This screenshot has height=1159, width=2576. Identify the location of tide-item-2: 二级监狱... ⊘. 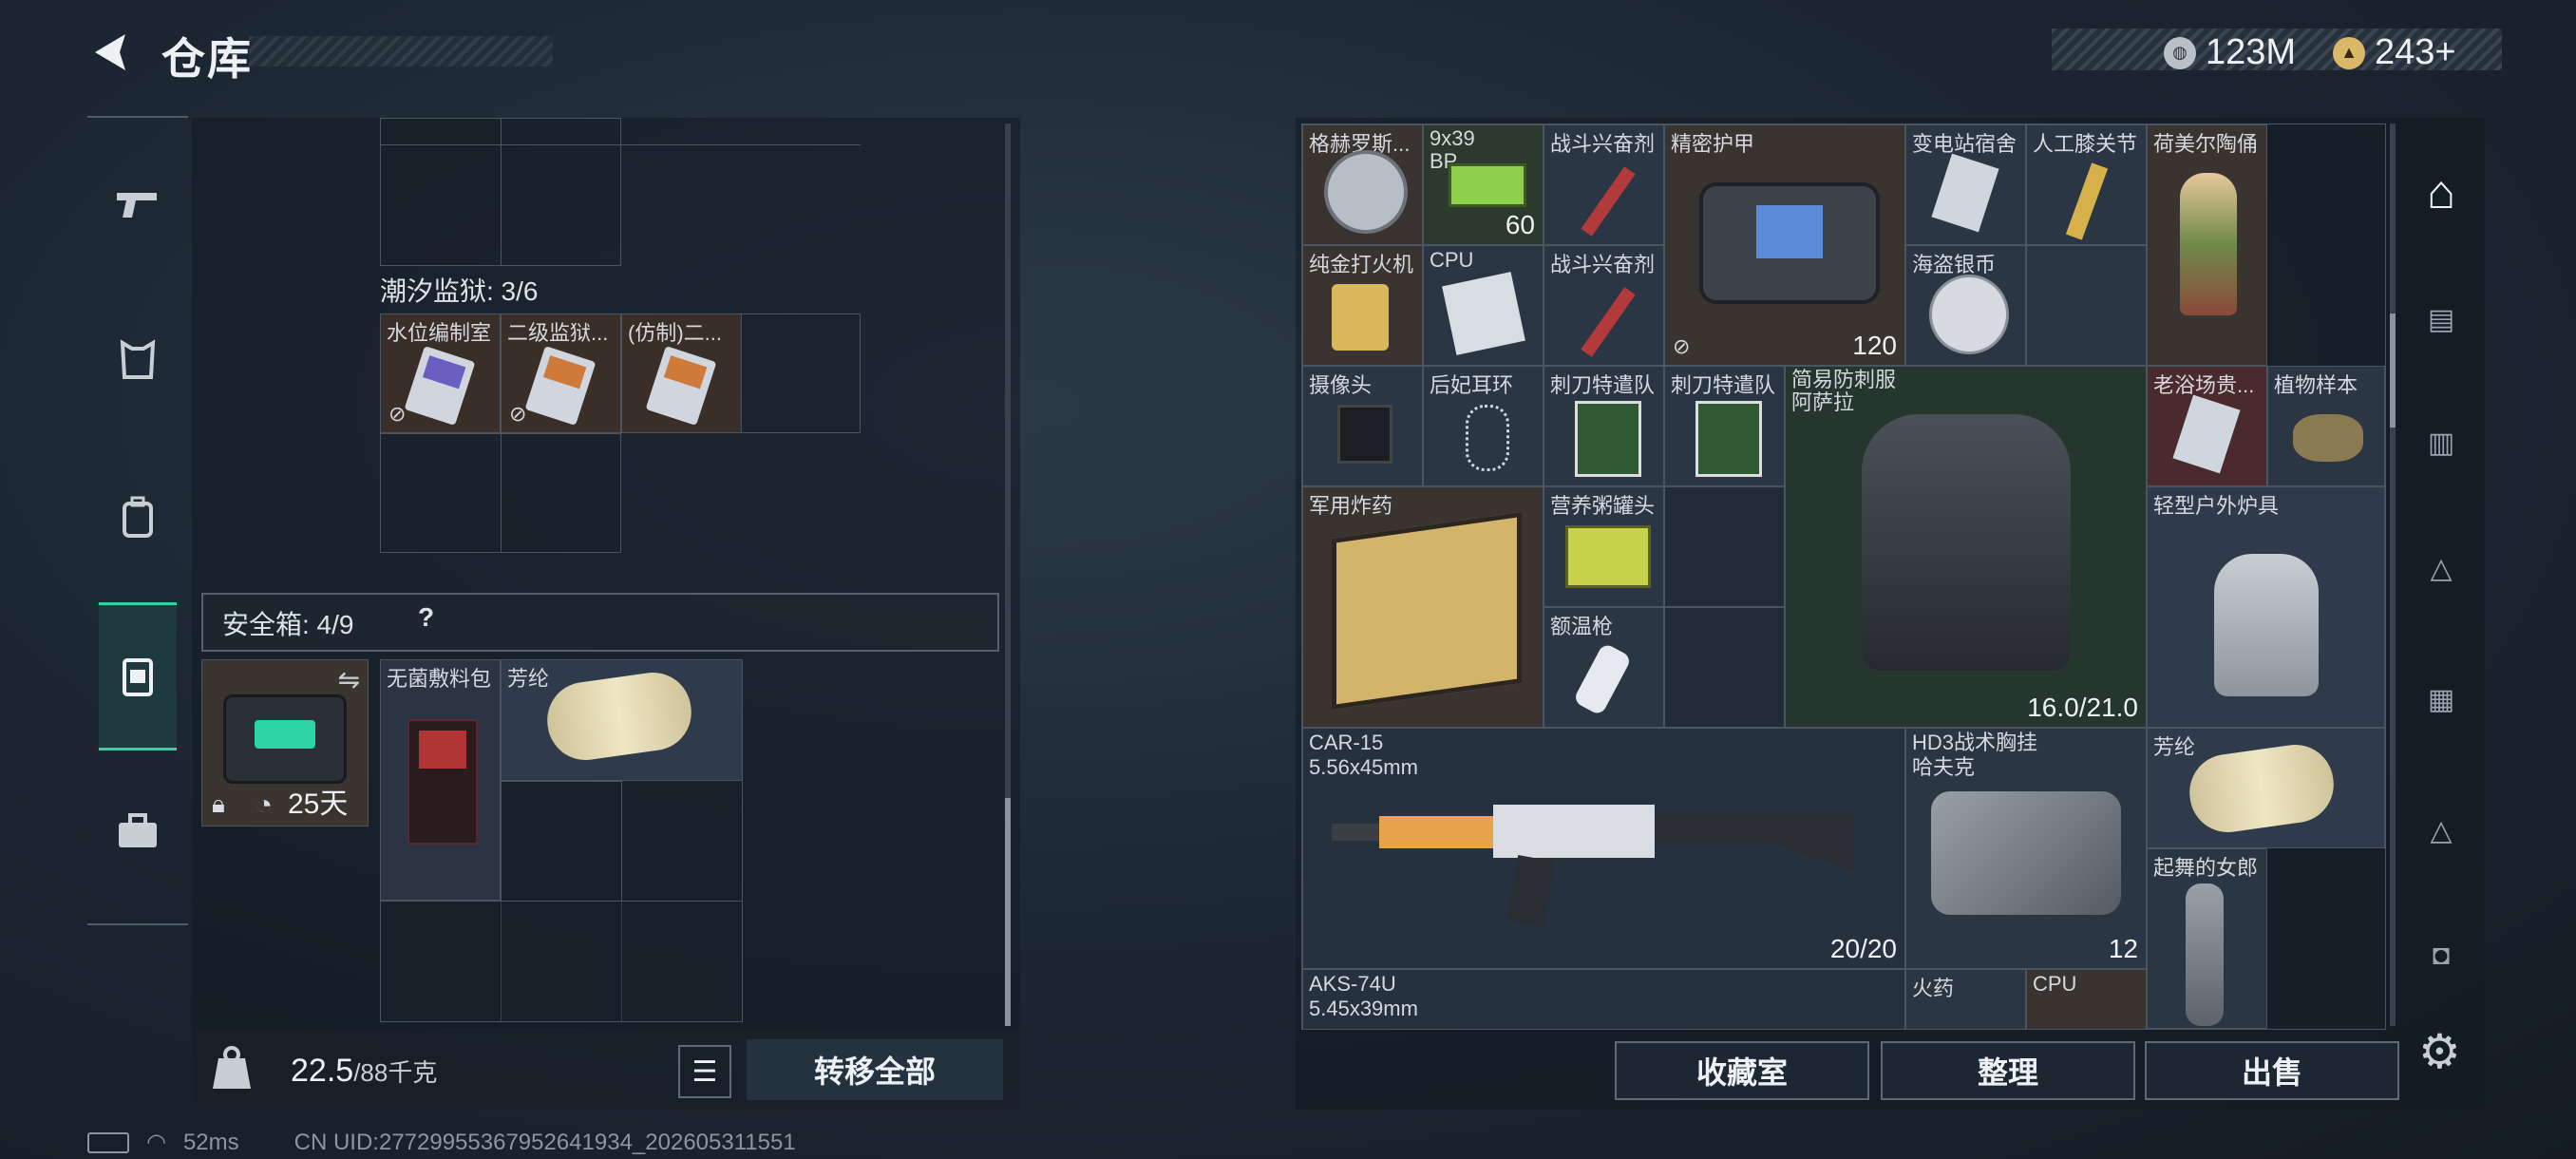
(561, 373).